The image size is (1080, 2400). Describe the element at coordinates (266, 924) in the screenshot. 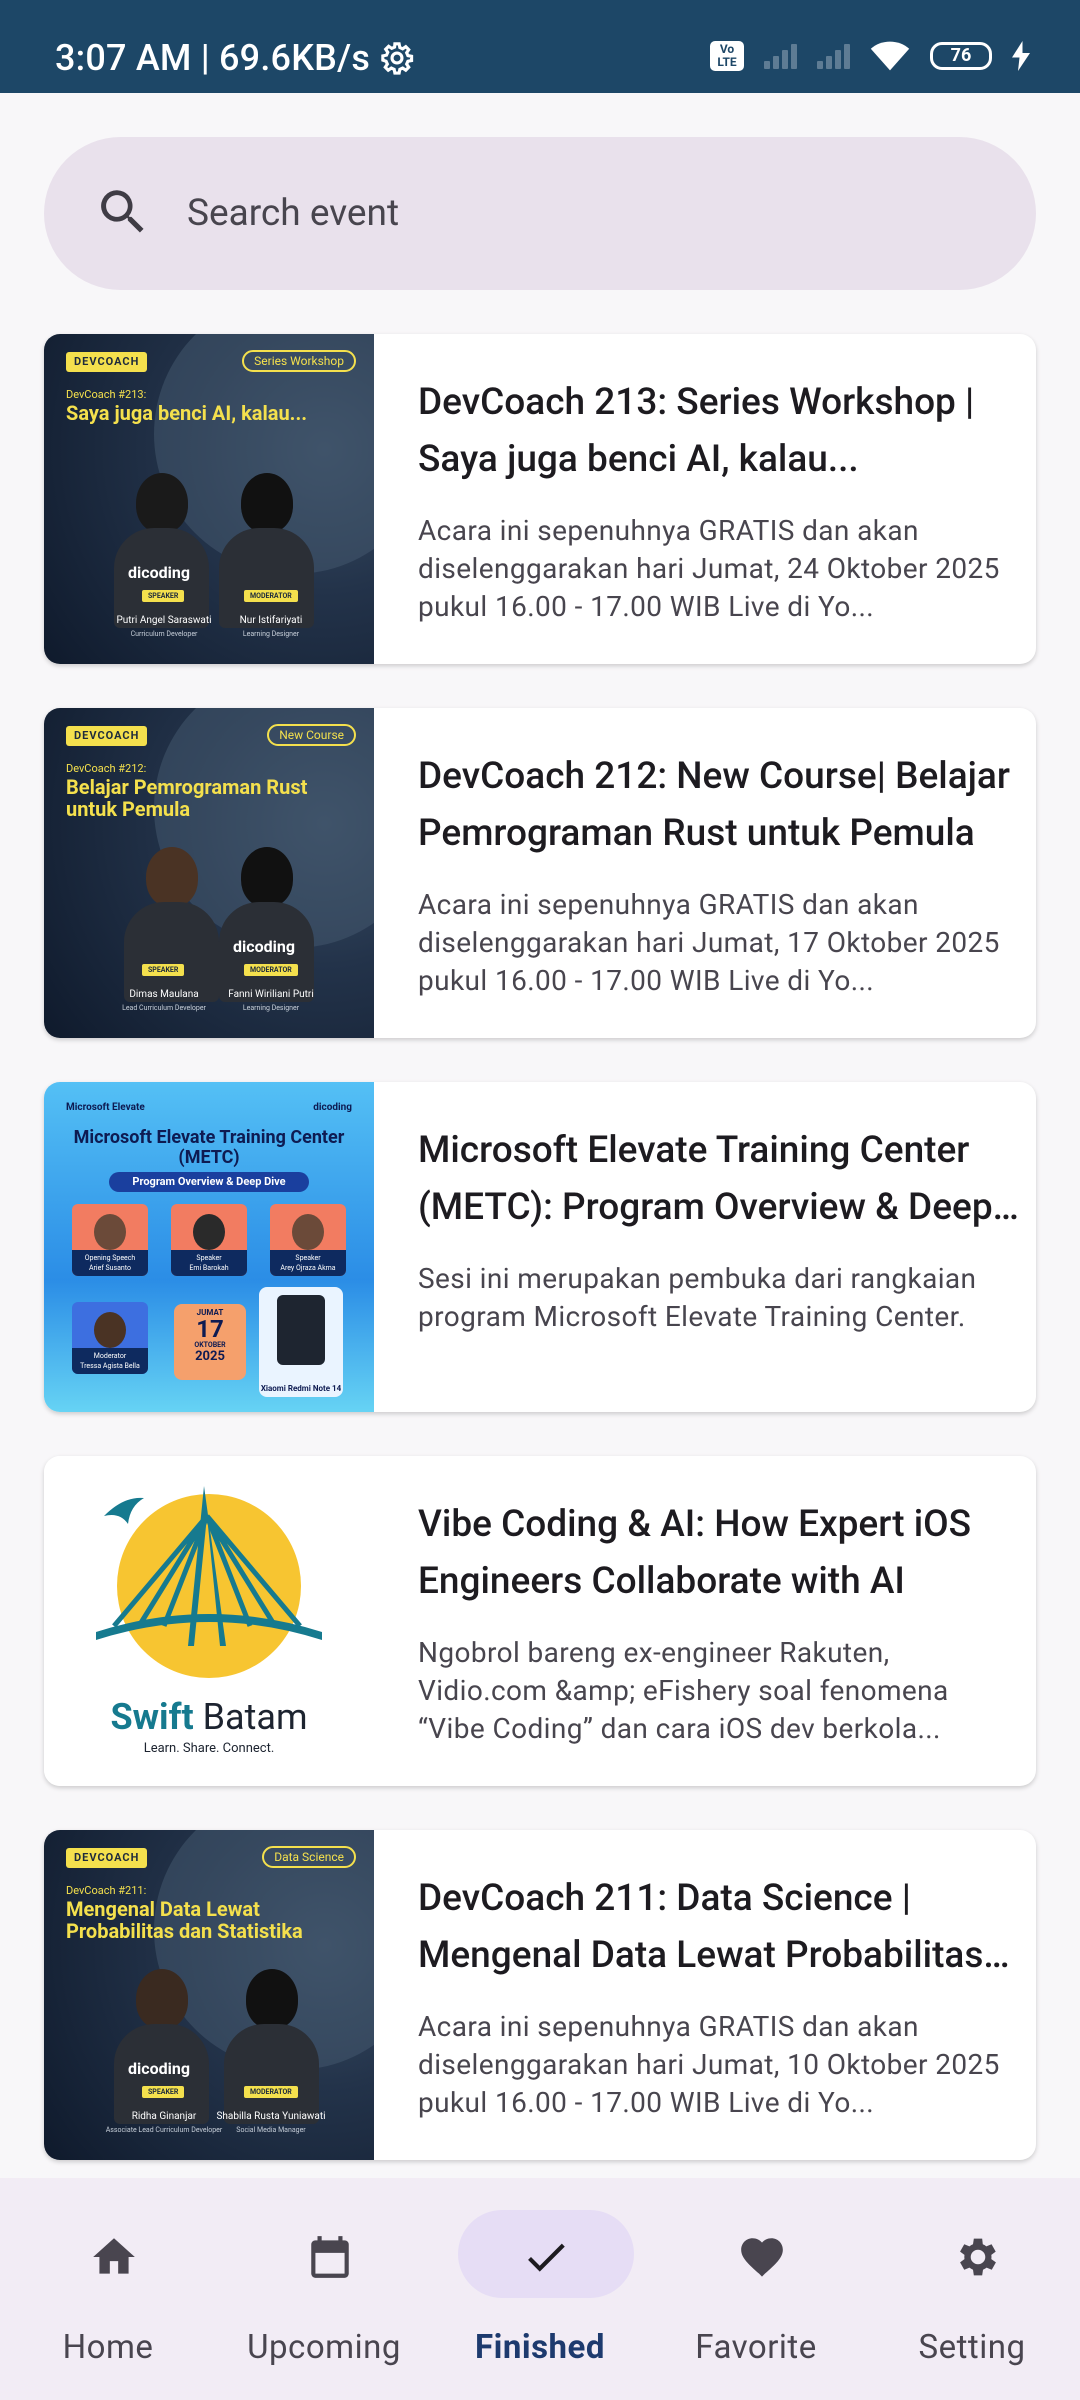

I see `moderator-photo: dicoding` at that location.